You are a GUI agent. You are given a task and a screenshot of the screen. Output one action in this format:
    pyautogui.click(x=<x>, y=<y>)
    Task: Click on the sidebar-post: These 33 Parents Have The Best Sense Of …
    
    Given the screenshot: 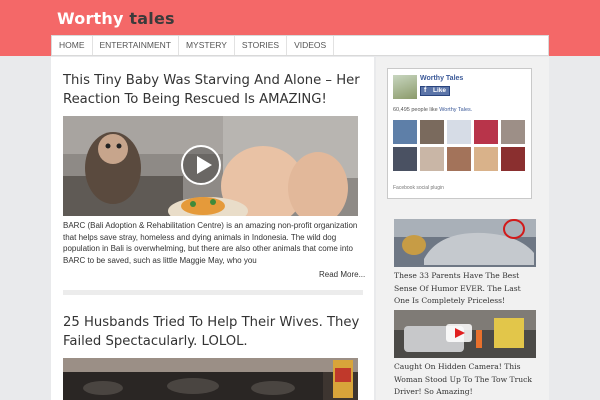 What is the action you would take?
    pyautogui.click(x=465, y=263)
    